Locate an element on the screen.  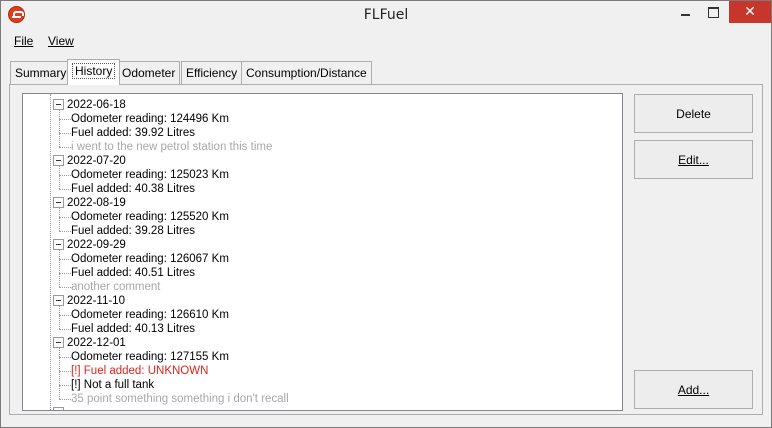
tab-efficiency: Efficiency is located at coordinates (212, 72).